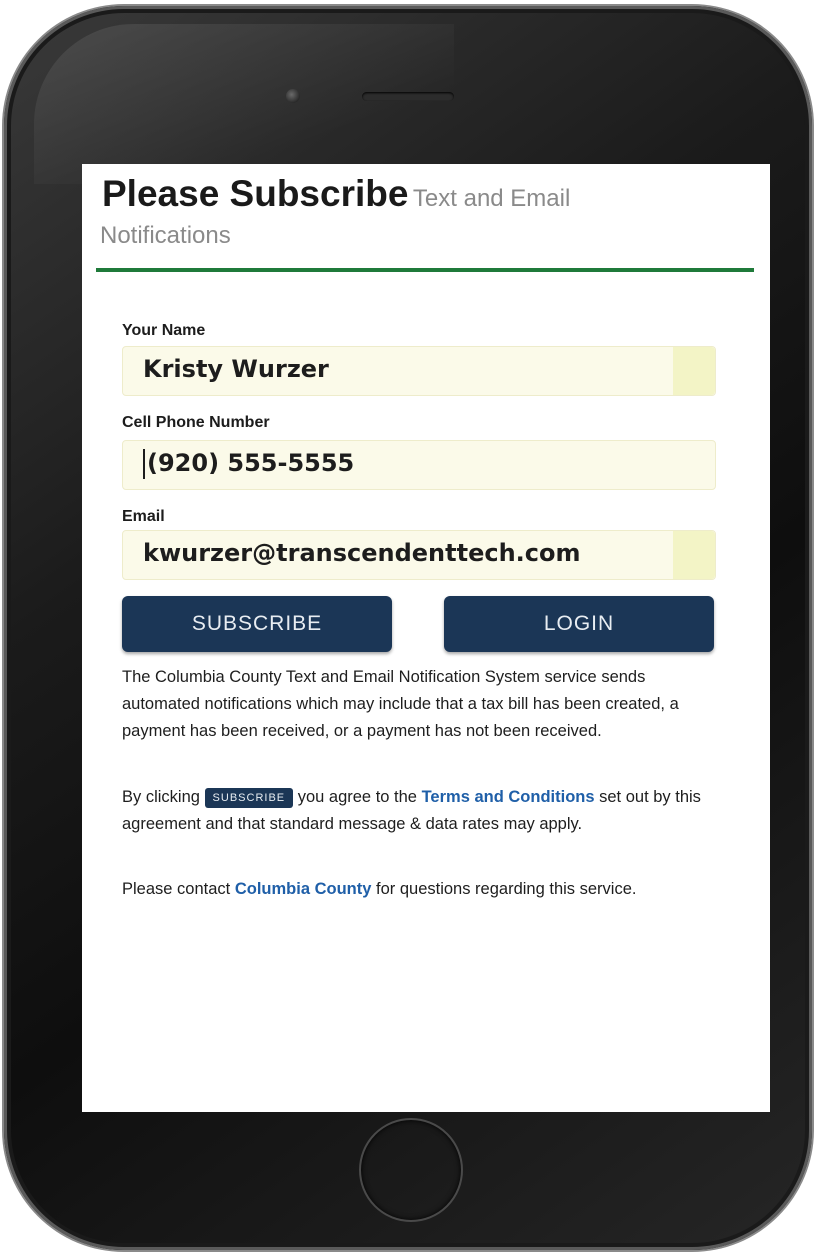 The image size is (817, 1254). What do you see at coordinates (144, 464) in the screenshot?
I see `text-cursor` at bounding box center [144, 464].